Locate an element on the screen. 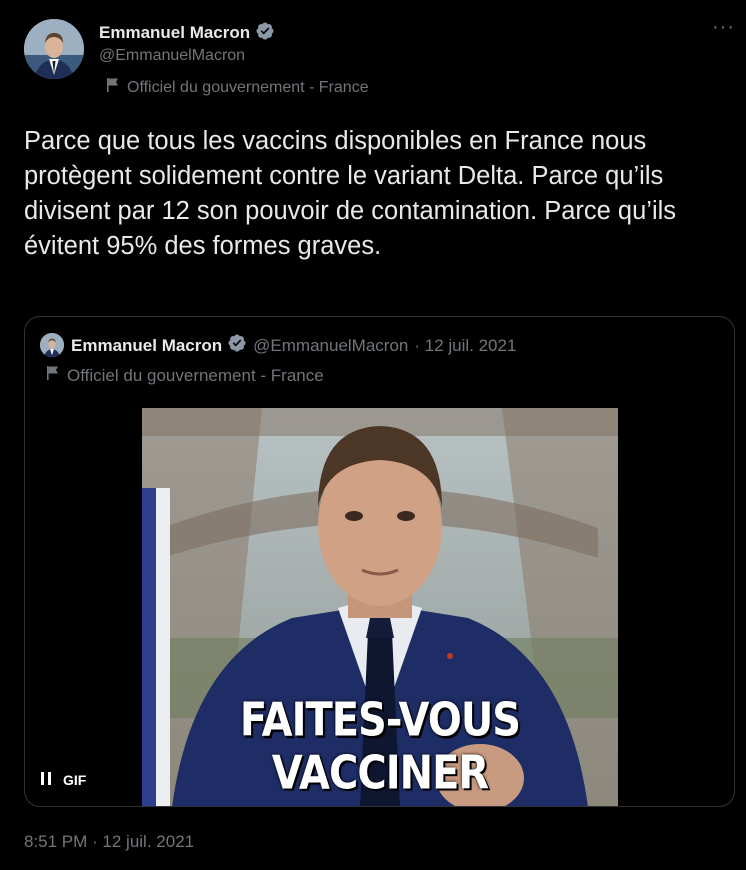  gif-controls: GIF is located at coordinates (63, 780).